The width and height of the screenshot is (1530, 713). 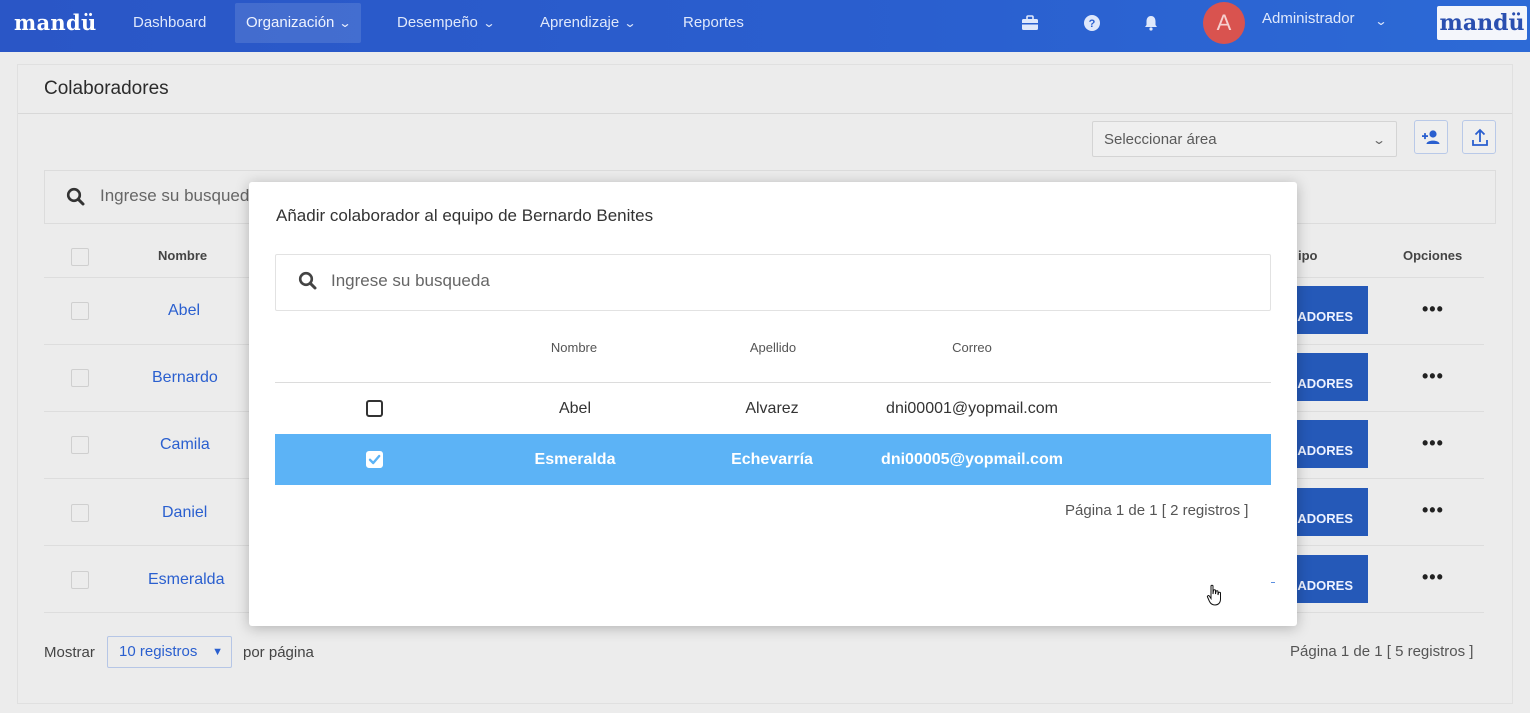 I want to click on nav-organizacion-label: Organización, so click(x=290, y=22).